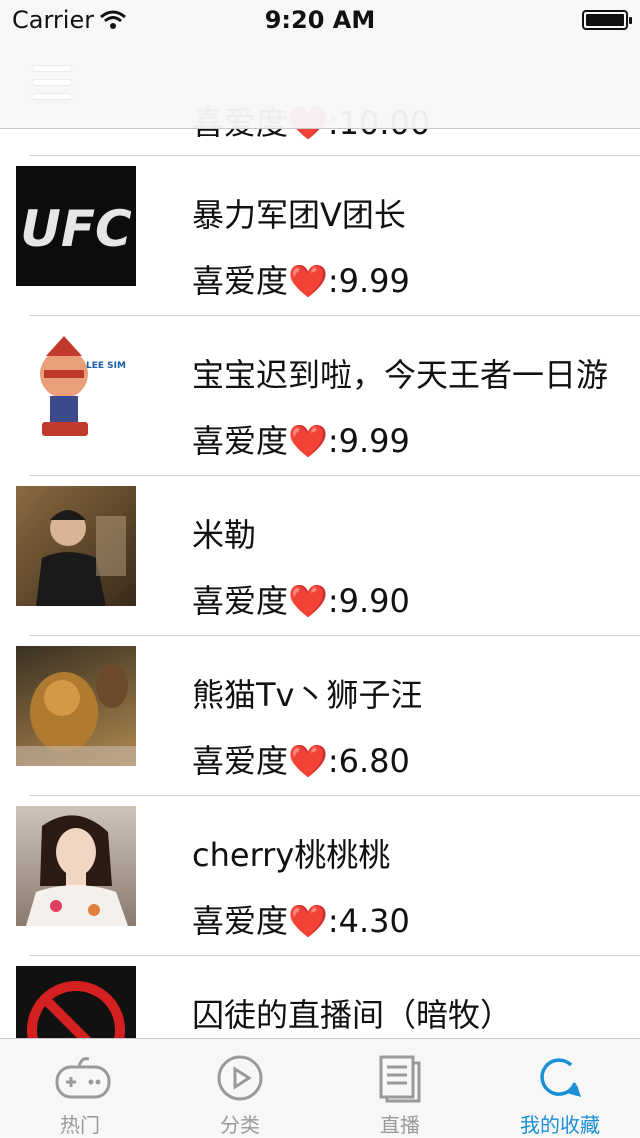 This screenshot has width=640, height=1138. I want to click on list-item: 熊猫Tv丶狮子汪 喜爱度❤️:6.80, so click(320, 716).